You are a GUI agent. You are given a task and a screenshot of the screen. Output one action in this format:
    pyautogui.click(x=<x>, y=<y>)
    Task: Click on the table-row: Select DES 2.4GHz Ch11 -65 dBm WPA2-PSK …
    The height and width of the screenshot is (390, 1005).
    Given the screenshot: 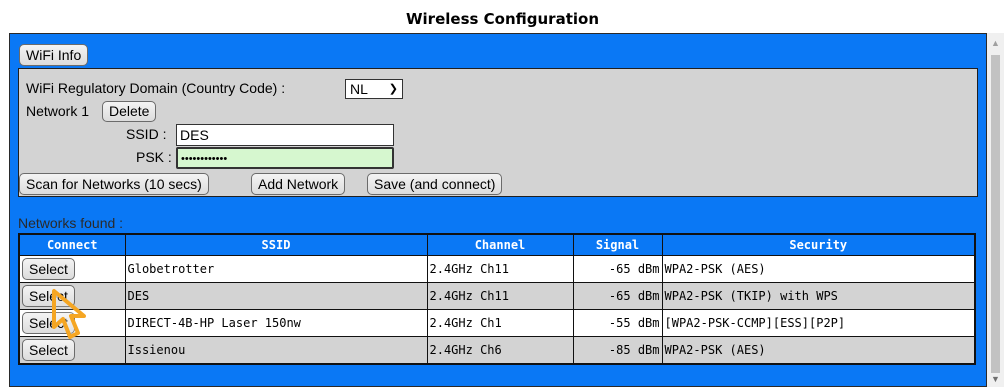 What is the action you would take?
    pyautogui.click(x=497, y=296)
    